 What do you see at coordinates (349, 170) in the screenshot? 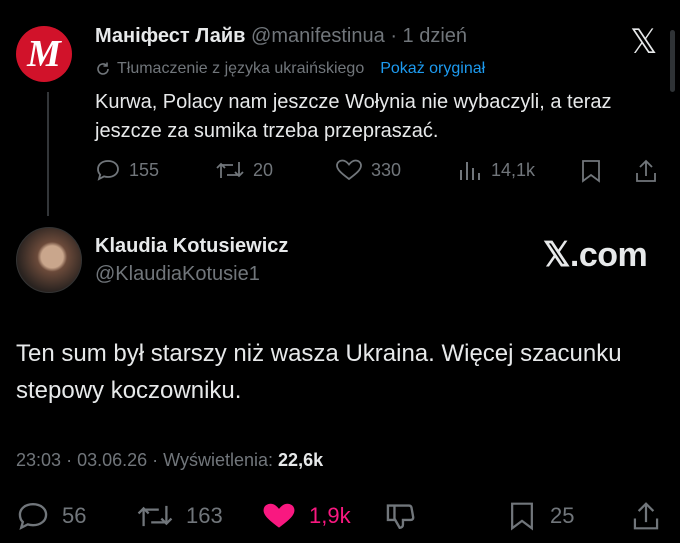
I see `heart-icon` at bounding box center [349, 170].